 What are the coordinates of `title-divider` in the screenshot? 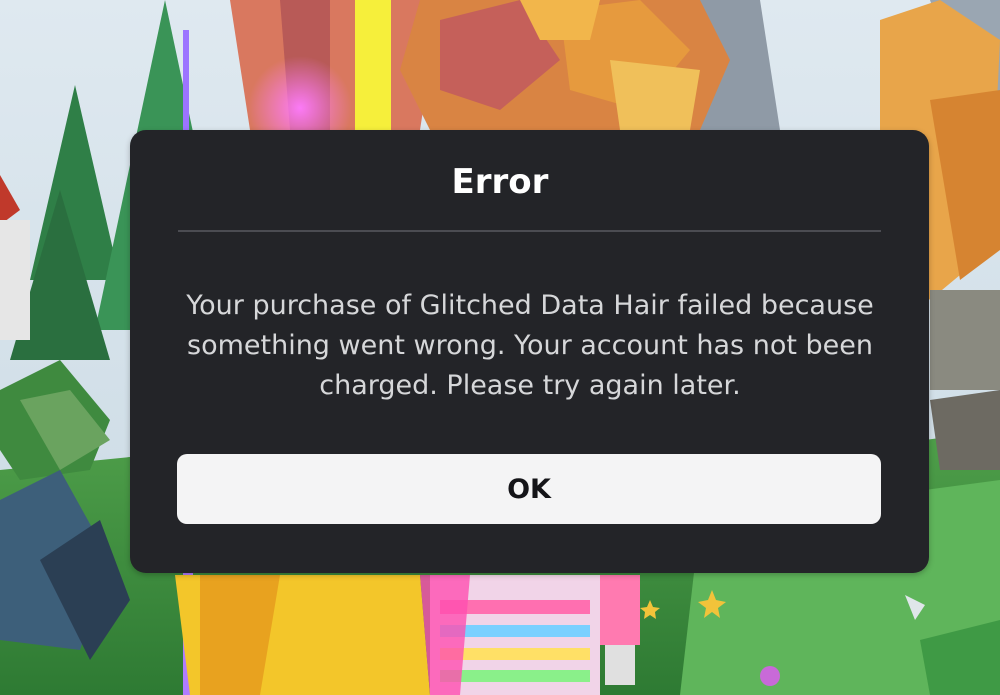 It's located at (529, 231).